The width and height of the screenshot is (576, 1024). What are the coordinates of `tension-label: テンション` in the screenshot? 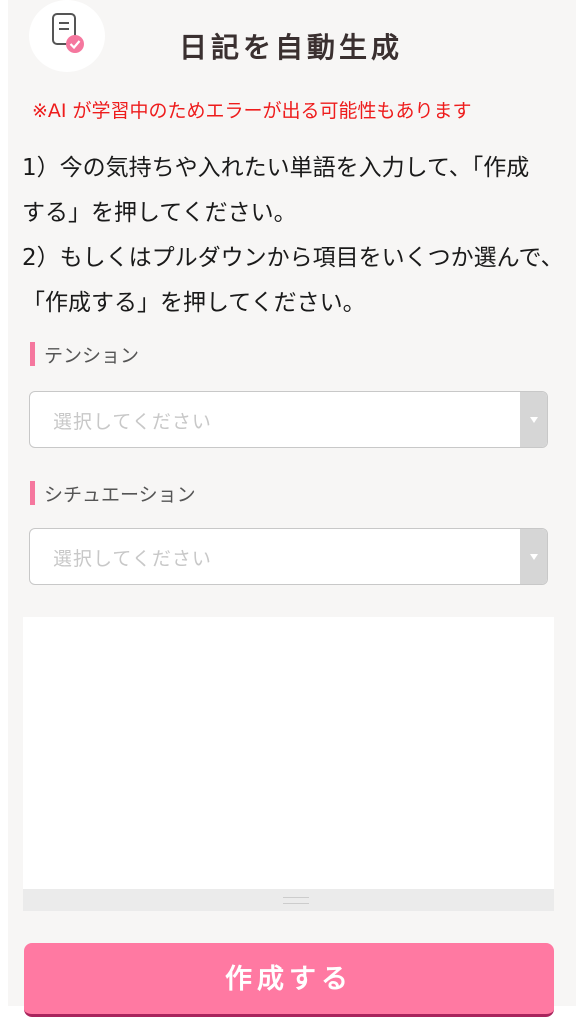 It's located at (85, 354).